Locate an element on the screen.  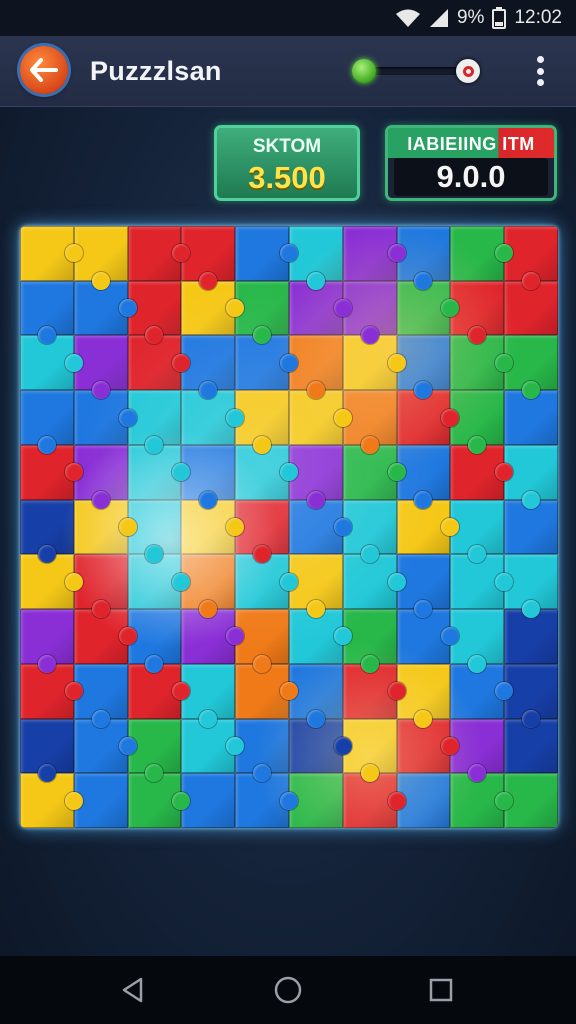
nav-home-button is located at coordinates (288, 990).